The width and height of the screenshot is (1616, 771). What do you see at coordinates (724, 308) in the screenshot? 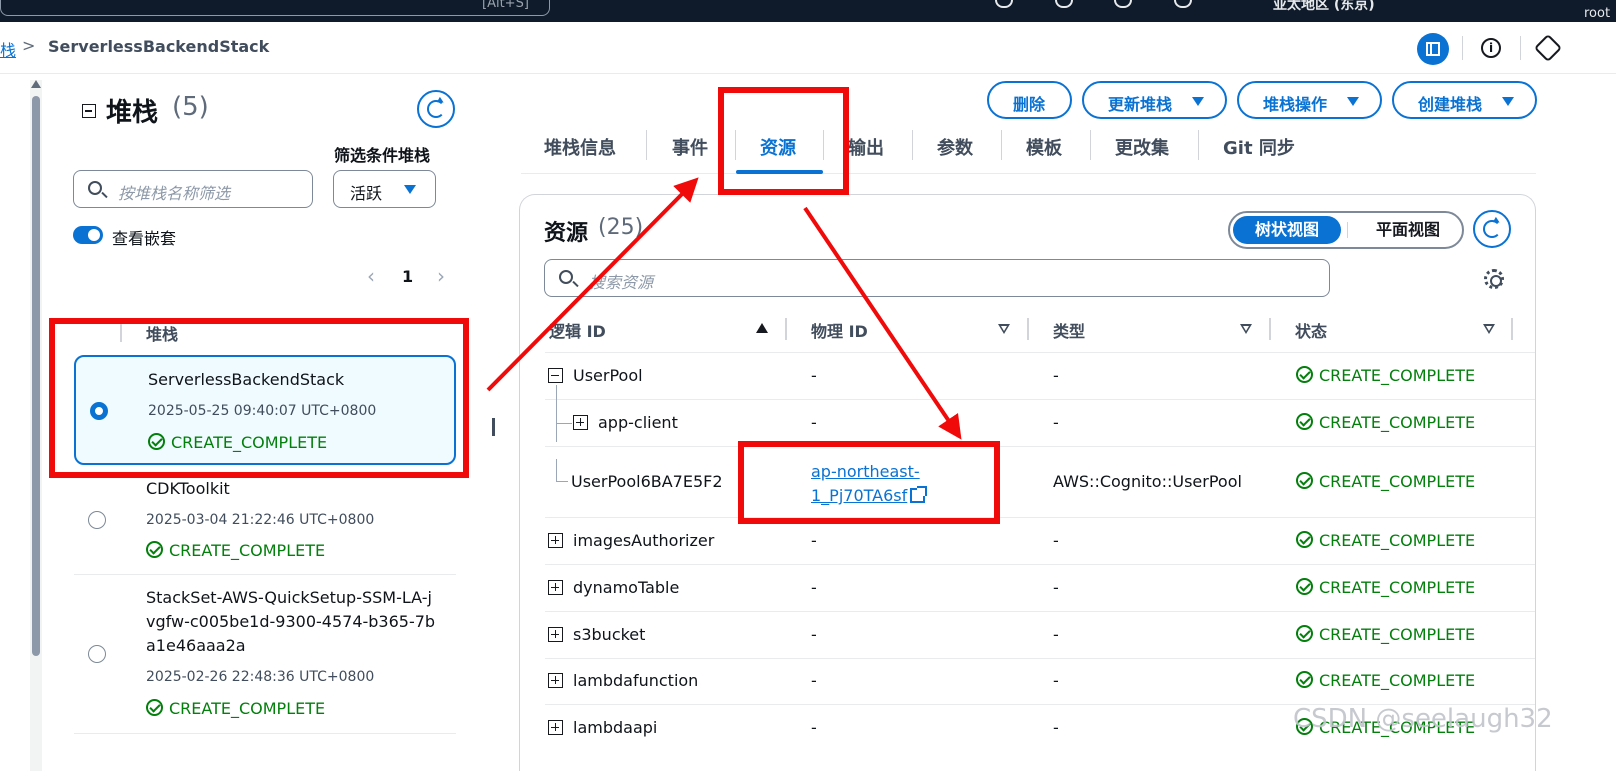
I see `annotation-arrows` at bounding box center [724, 308].